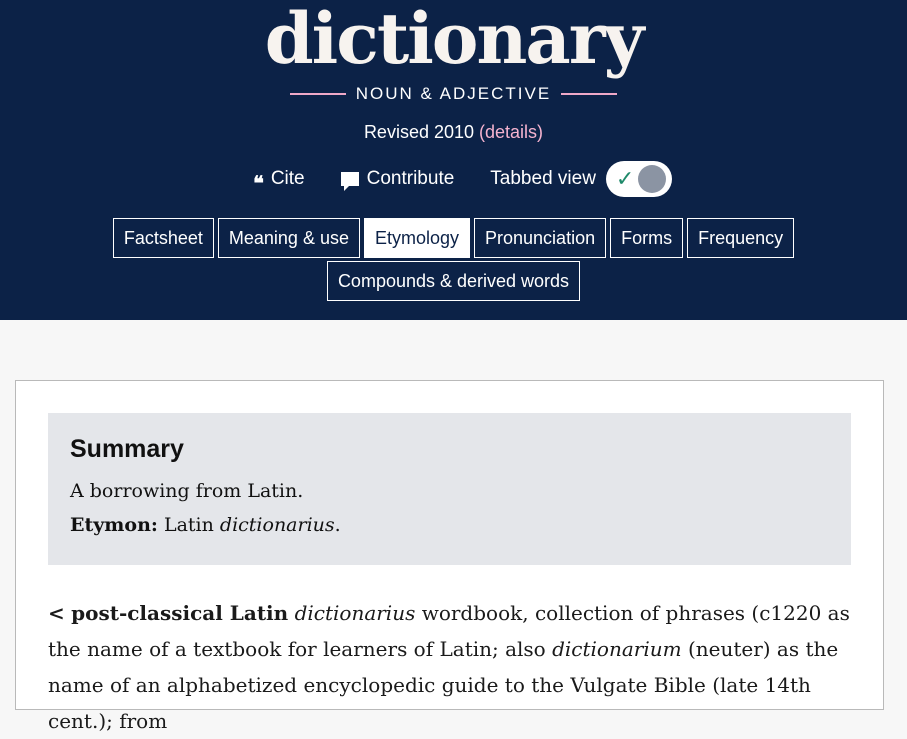 The height and width of the screenshot is (739, 907). What do you see at coordinates (188, 525) in the screenshot?
I see `etymon-language: Latin` at bounding box center [188, 525].